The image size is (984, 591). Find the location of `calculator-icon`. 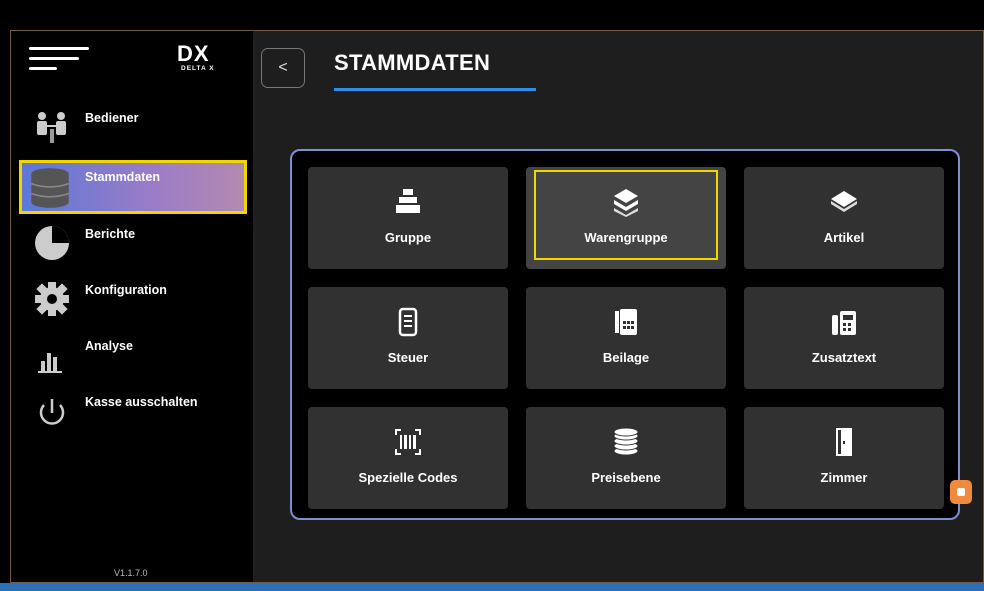

calculator-icon is located at coordinates (626, 322).